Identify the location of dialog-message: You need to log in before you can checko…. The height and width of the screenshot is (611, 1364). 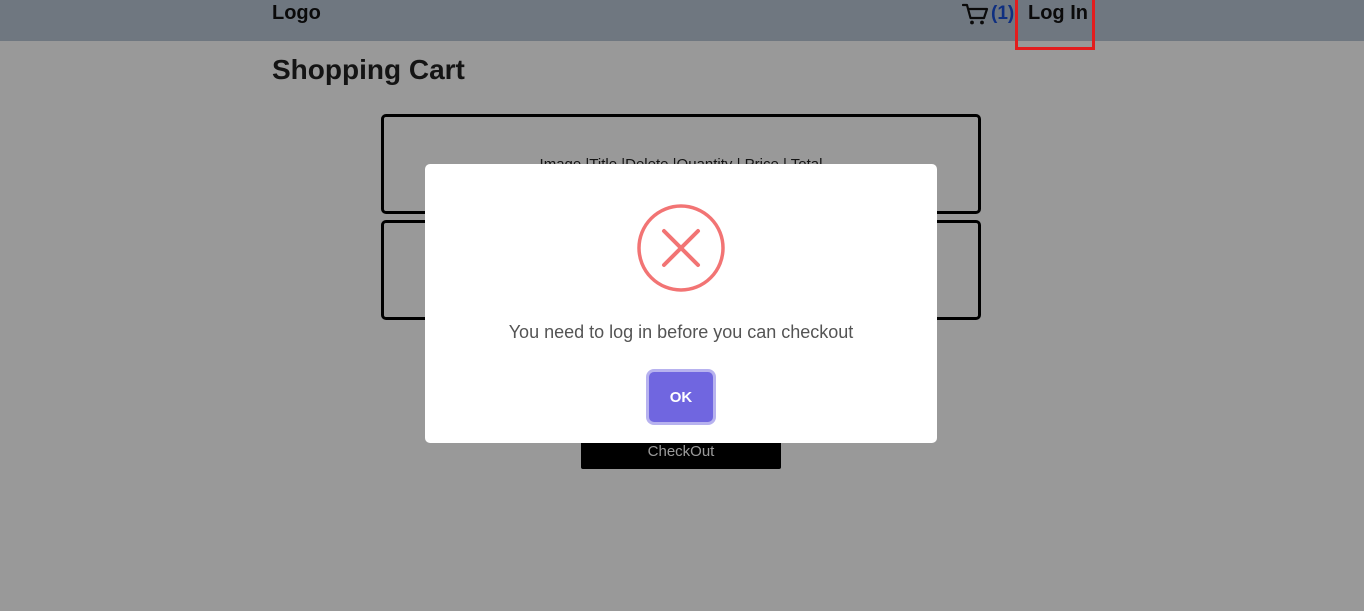
(681, 332).